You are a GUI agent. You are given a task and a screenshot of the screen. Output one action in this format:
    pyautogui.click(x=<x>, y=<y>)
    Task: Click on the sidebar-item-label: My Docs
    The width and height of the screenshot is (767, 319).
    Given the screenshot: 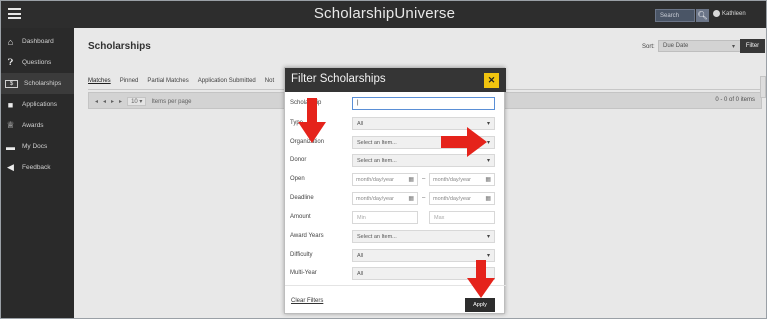 What is the action you would take?
    pyautogui.click(x=35, y=146)
    